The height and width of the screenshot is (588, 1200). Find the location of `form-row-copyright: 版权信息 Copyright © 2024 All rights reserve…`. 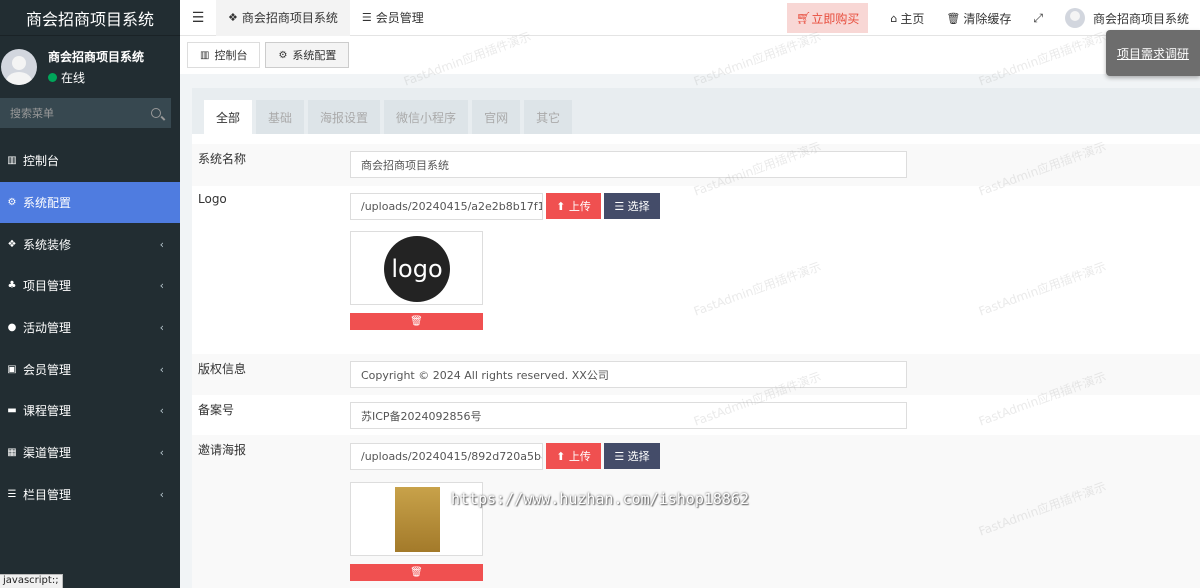

form-row-copyright: 版权信息 Copyright © 2024 All rights reserve… is located at coordinates (696, 374).